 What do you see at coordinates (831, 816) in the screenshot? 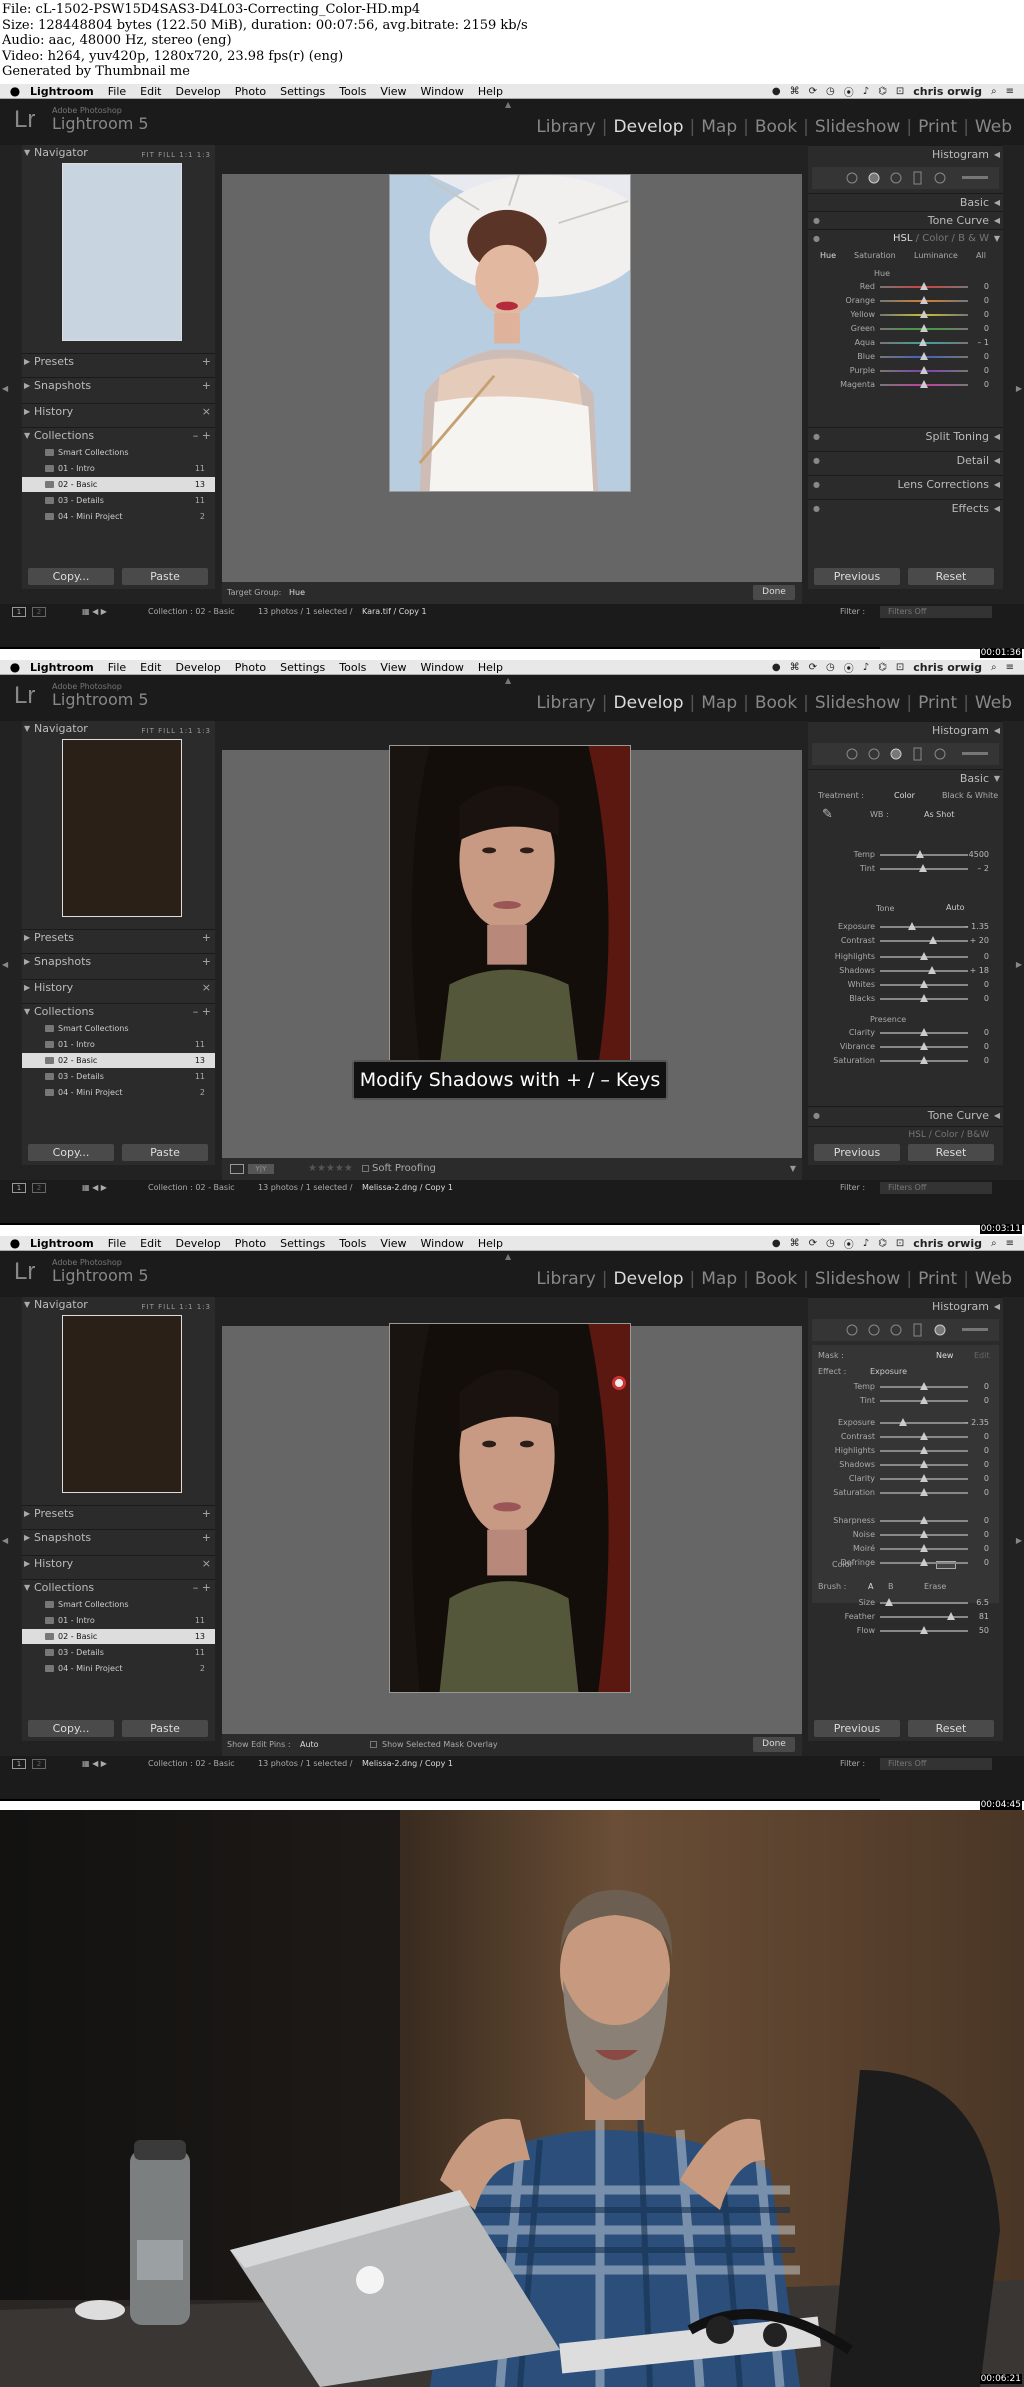
I see `eyedropper-icon: ✎` at bounding box center [831, 816].